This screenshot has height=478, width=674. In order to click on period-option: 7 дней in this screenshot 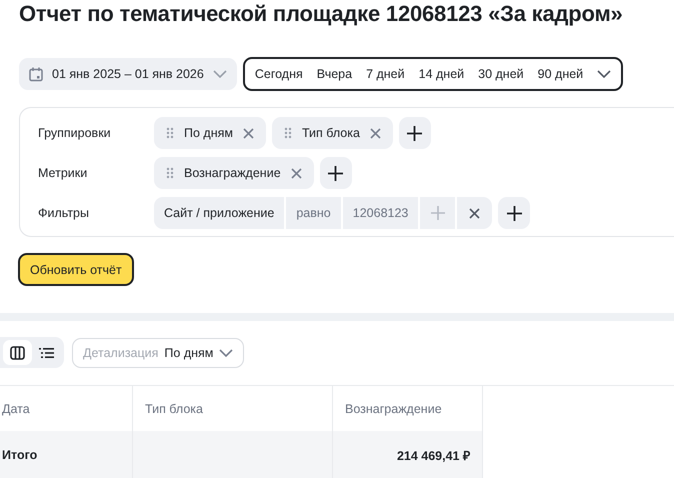, I will do `click(385, 74)`.